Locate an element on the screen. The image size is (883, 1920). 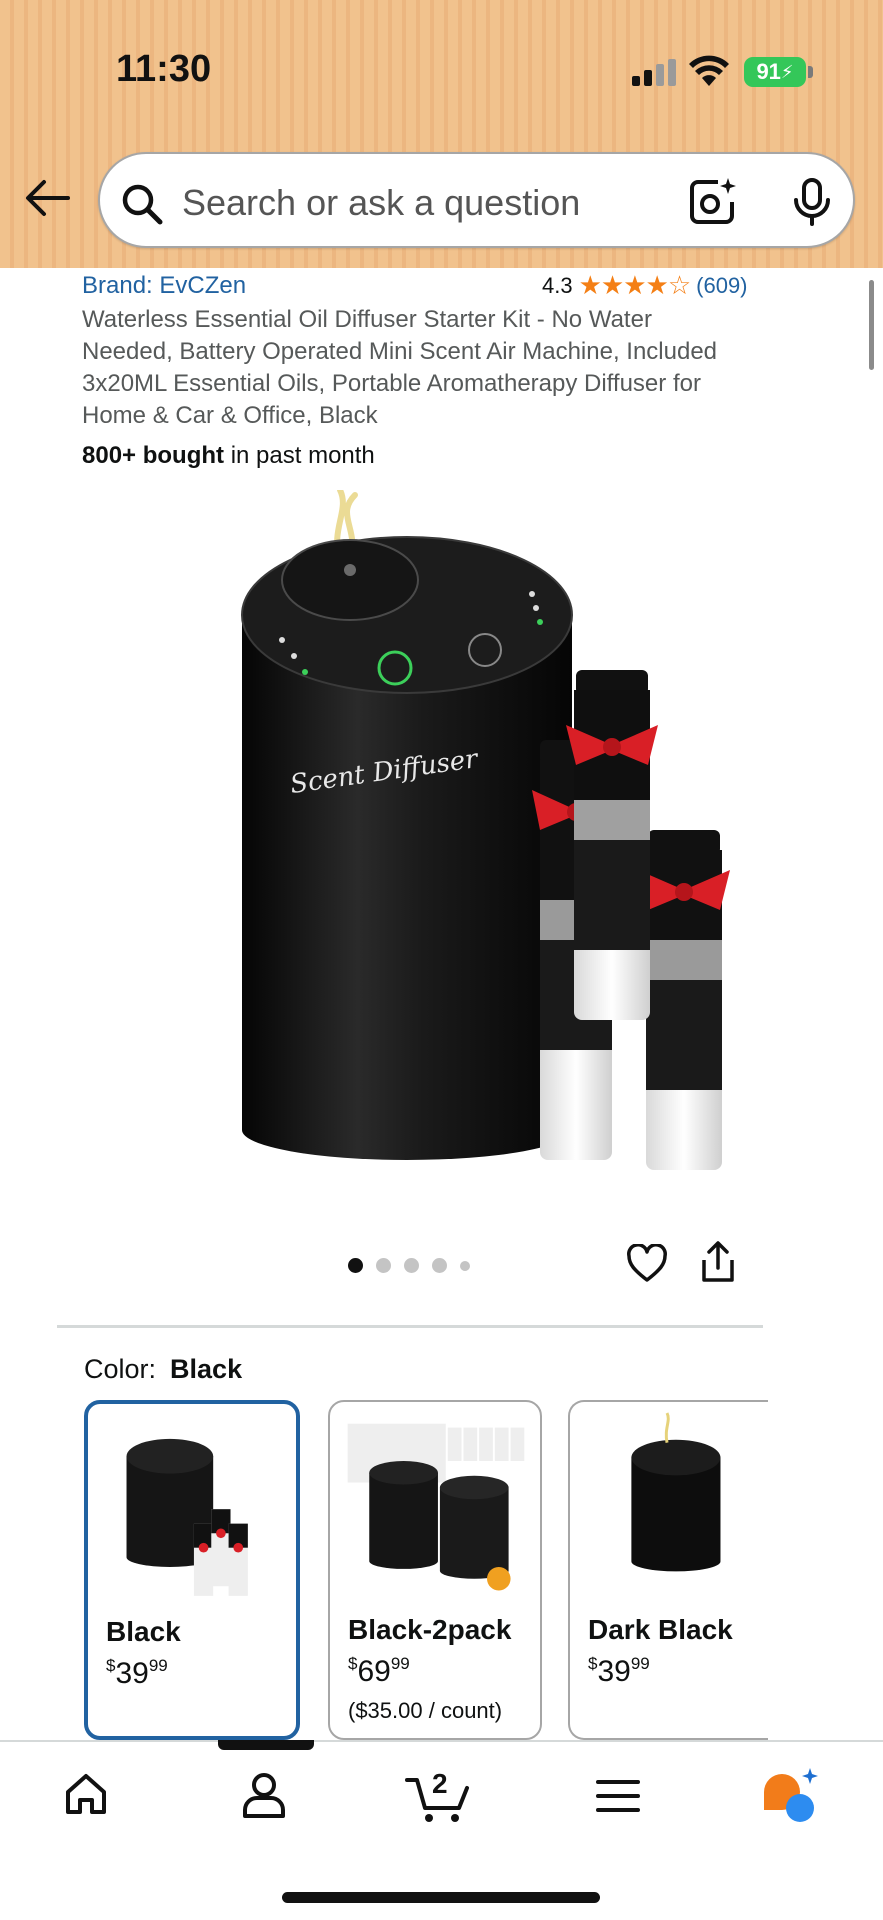
account-icon is located at coordinates (264, 1795).